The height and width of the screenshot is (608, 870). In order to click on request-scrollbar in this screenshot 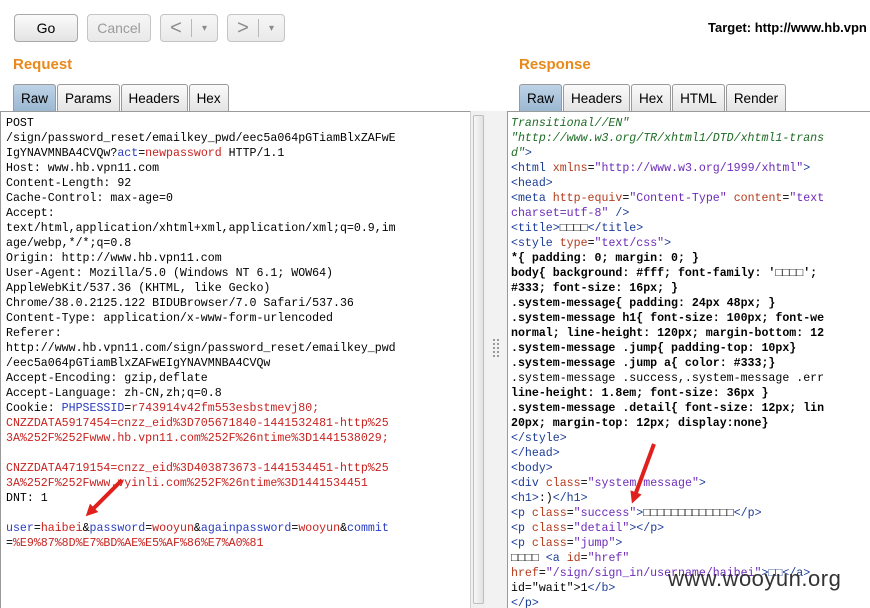, I will do `click(478, 359)`.